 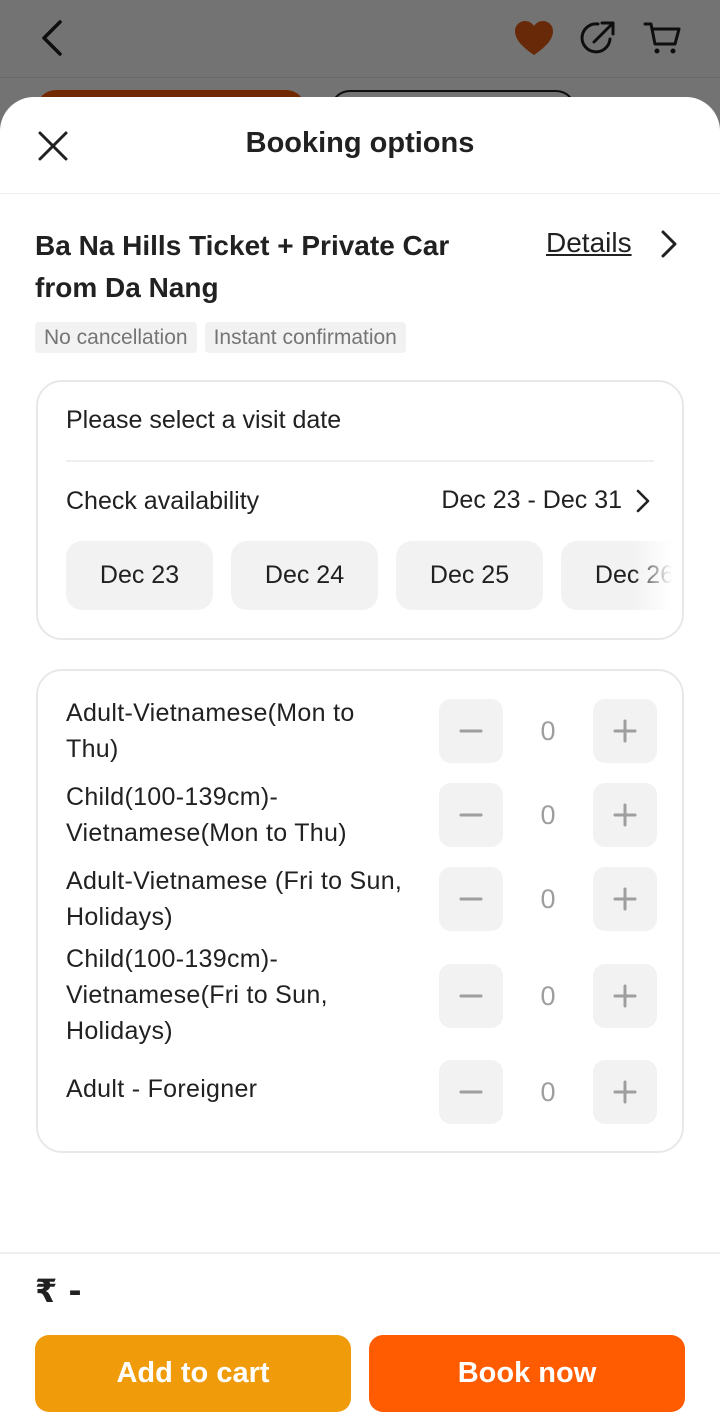 What do you see at coordinates (304, 575) in the screenshot?
I see `date-chip: Dec 24` at bounding box center [304, 575].